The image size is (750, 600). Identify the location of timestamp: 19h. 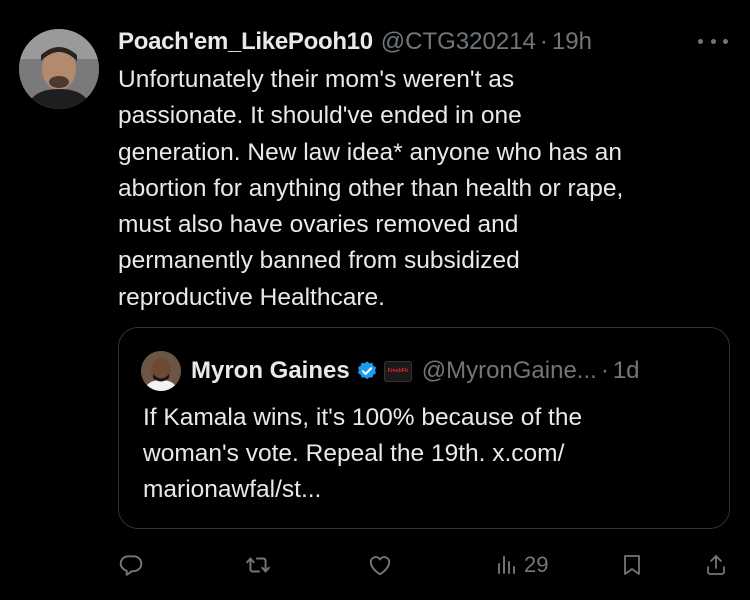
(572, 42).